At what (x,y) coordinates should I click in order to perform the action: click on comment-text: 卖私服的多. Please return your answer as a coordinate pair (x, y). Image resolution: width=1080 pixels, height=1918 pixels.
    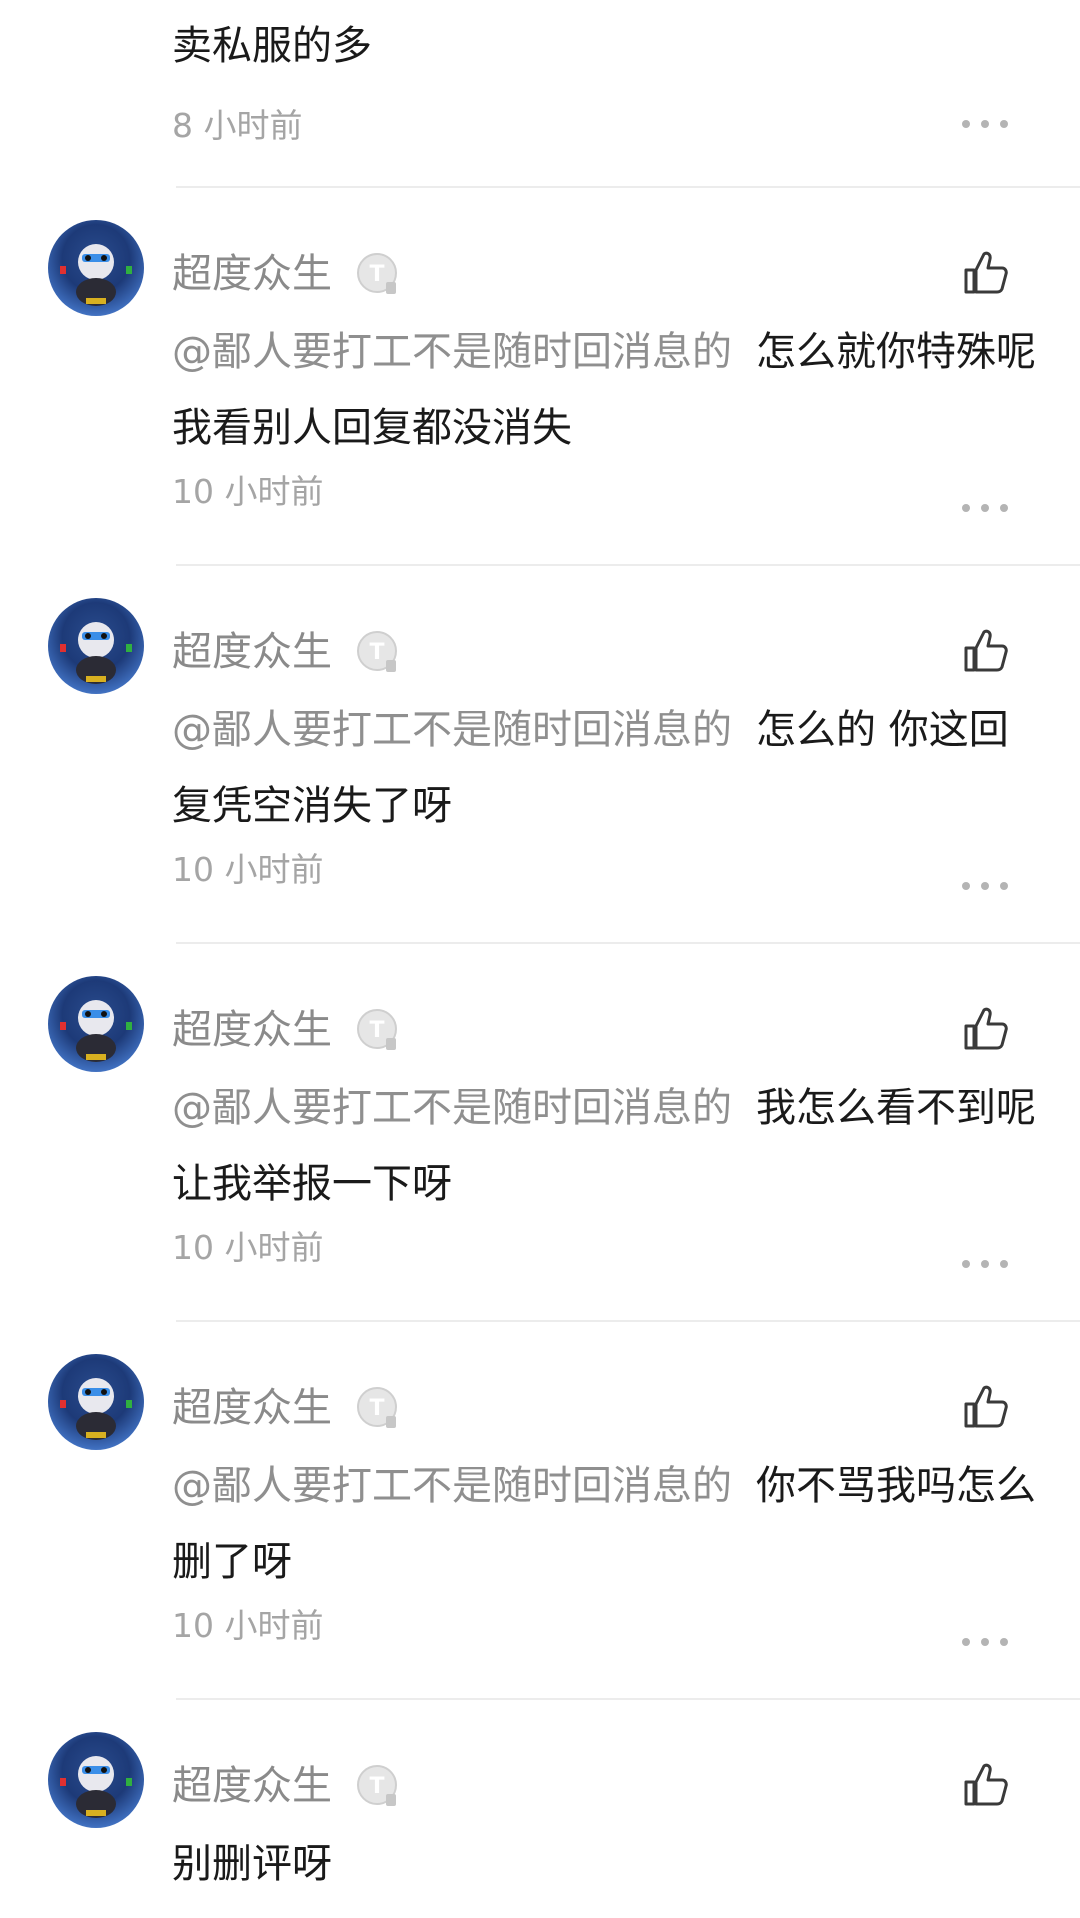
    Looking at the image, I should click on (272, 46).